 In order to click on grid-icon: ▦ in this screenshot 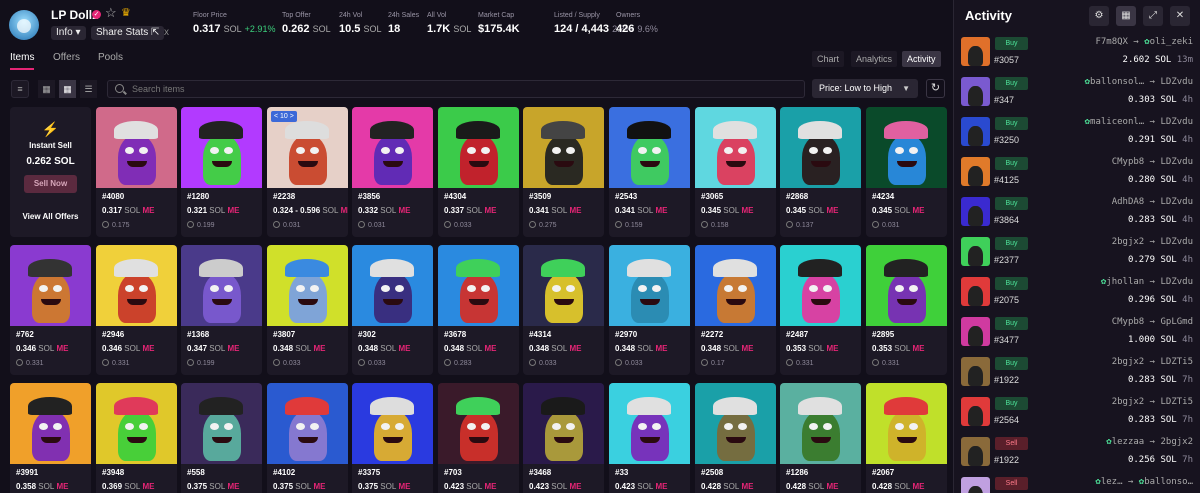, I will do `click(1126, 16)`.